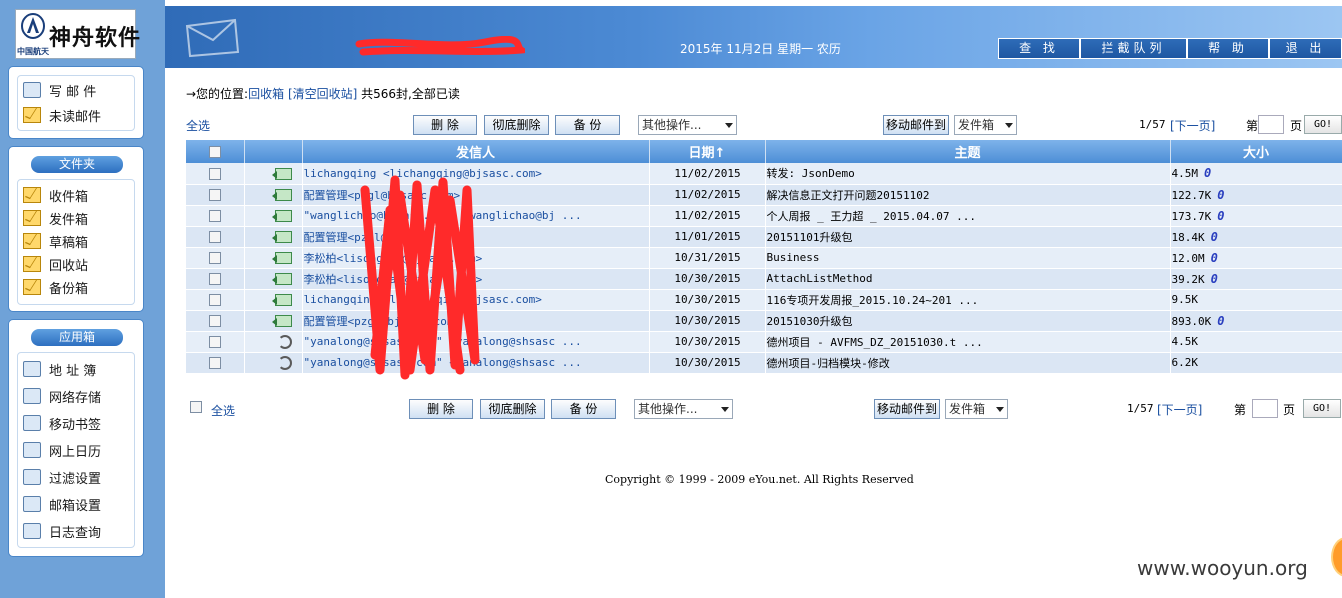  I want to click on folder-drafts: 草稿箱, so click(55, 241).